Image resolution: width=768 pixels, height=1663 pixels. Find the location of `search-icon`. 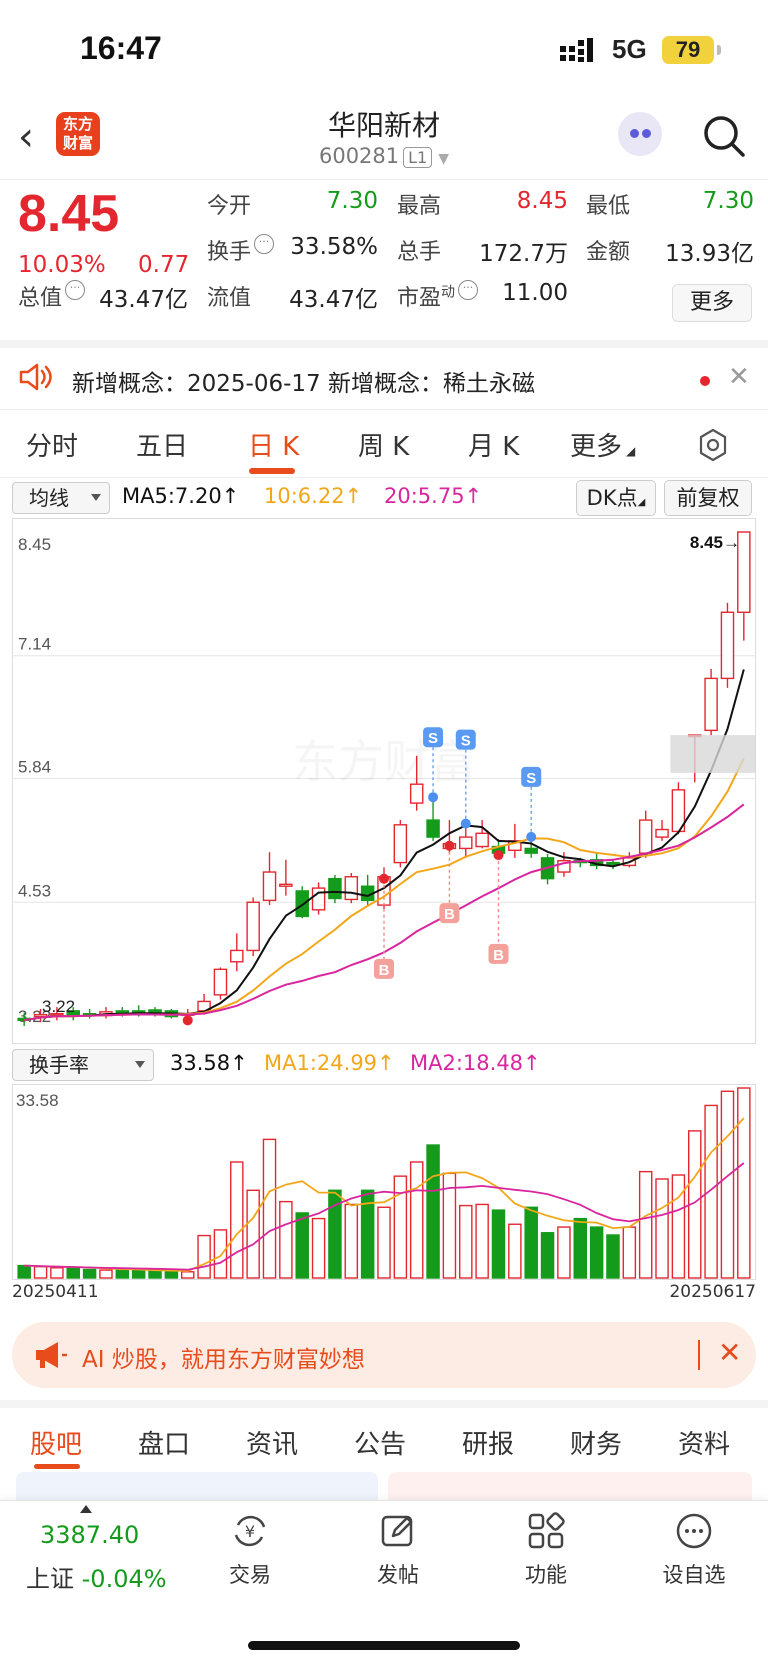

search-icon is located at coordinates (724, 136).